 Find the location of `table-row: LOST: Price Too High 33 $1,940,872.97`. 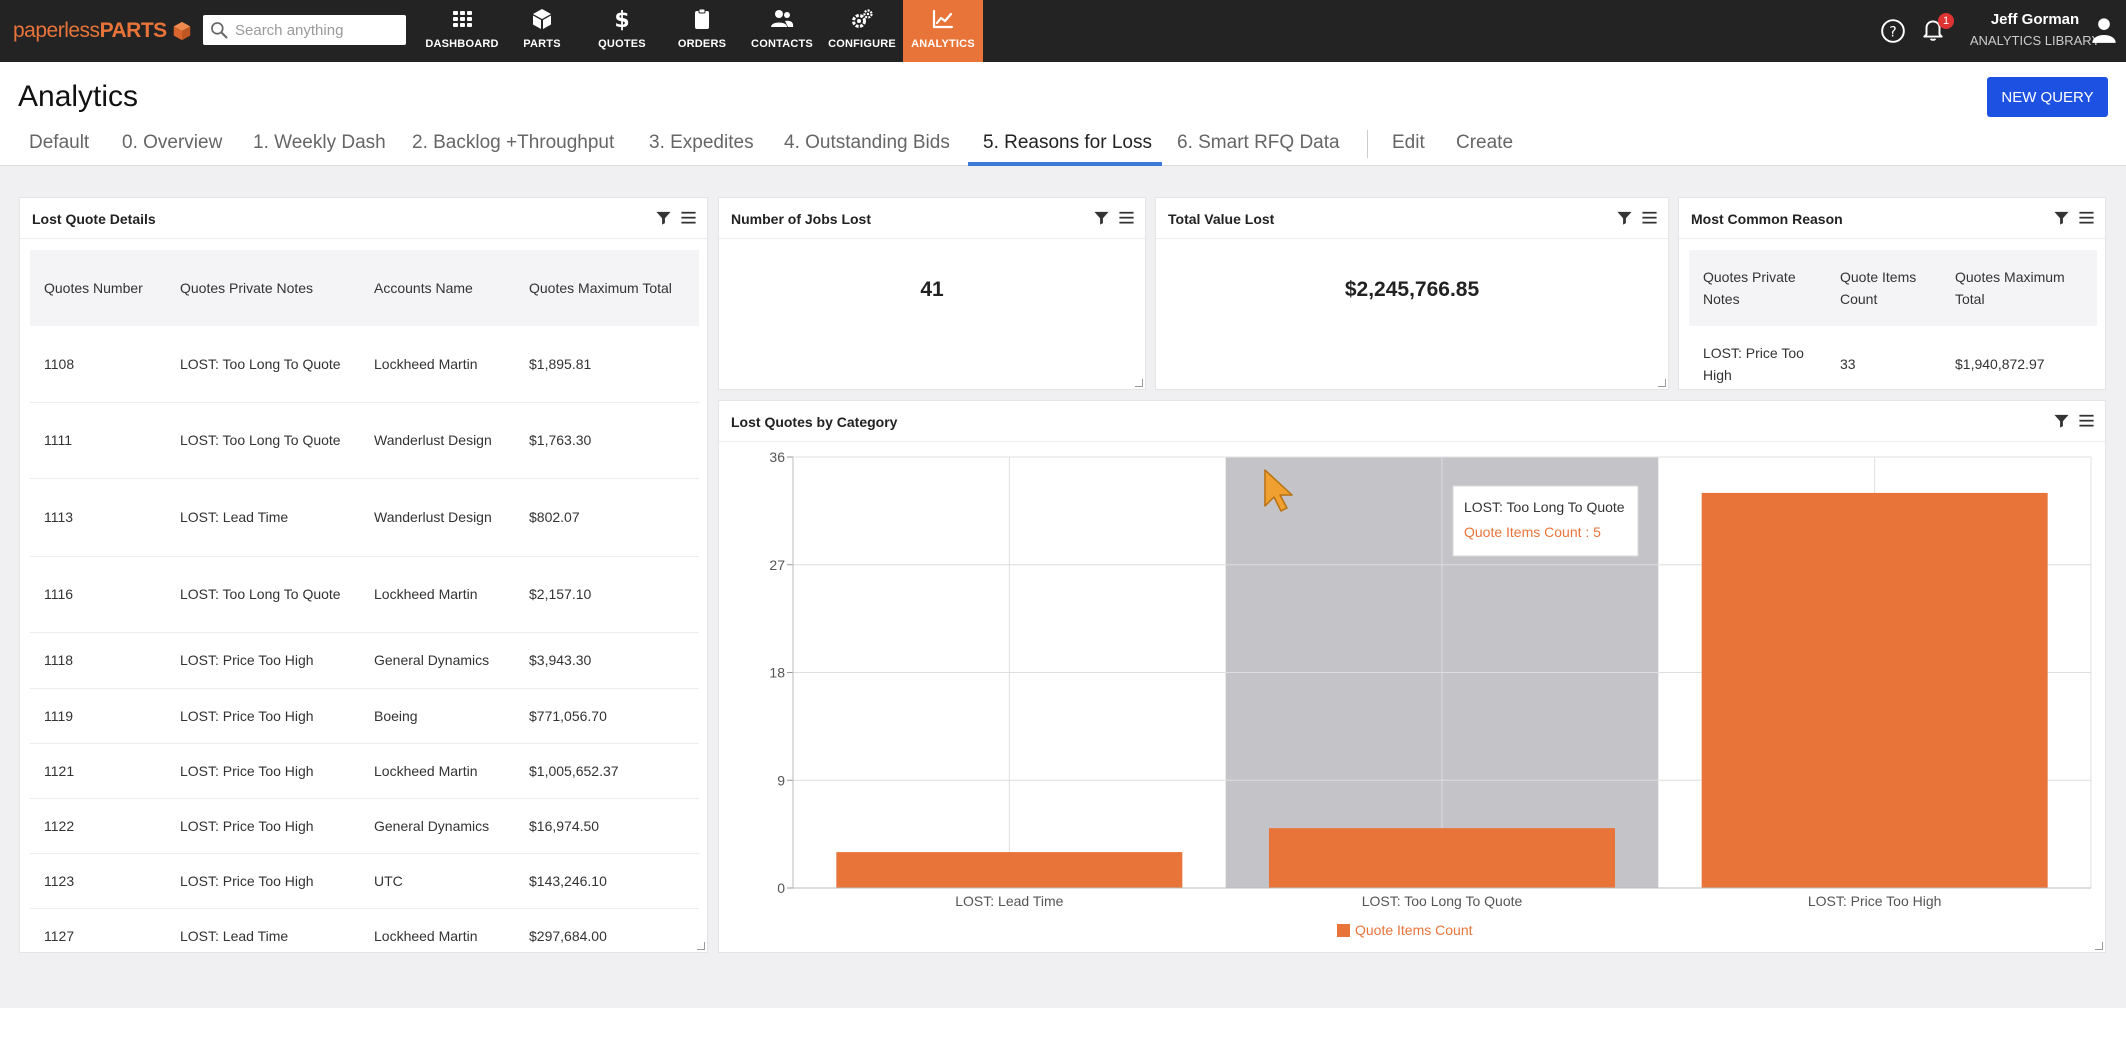

table-row: LOST: Price Too High 33 $1,940,872.97 is located at coordinates (1893, 356).